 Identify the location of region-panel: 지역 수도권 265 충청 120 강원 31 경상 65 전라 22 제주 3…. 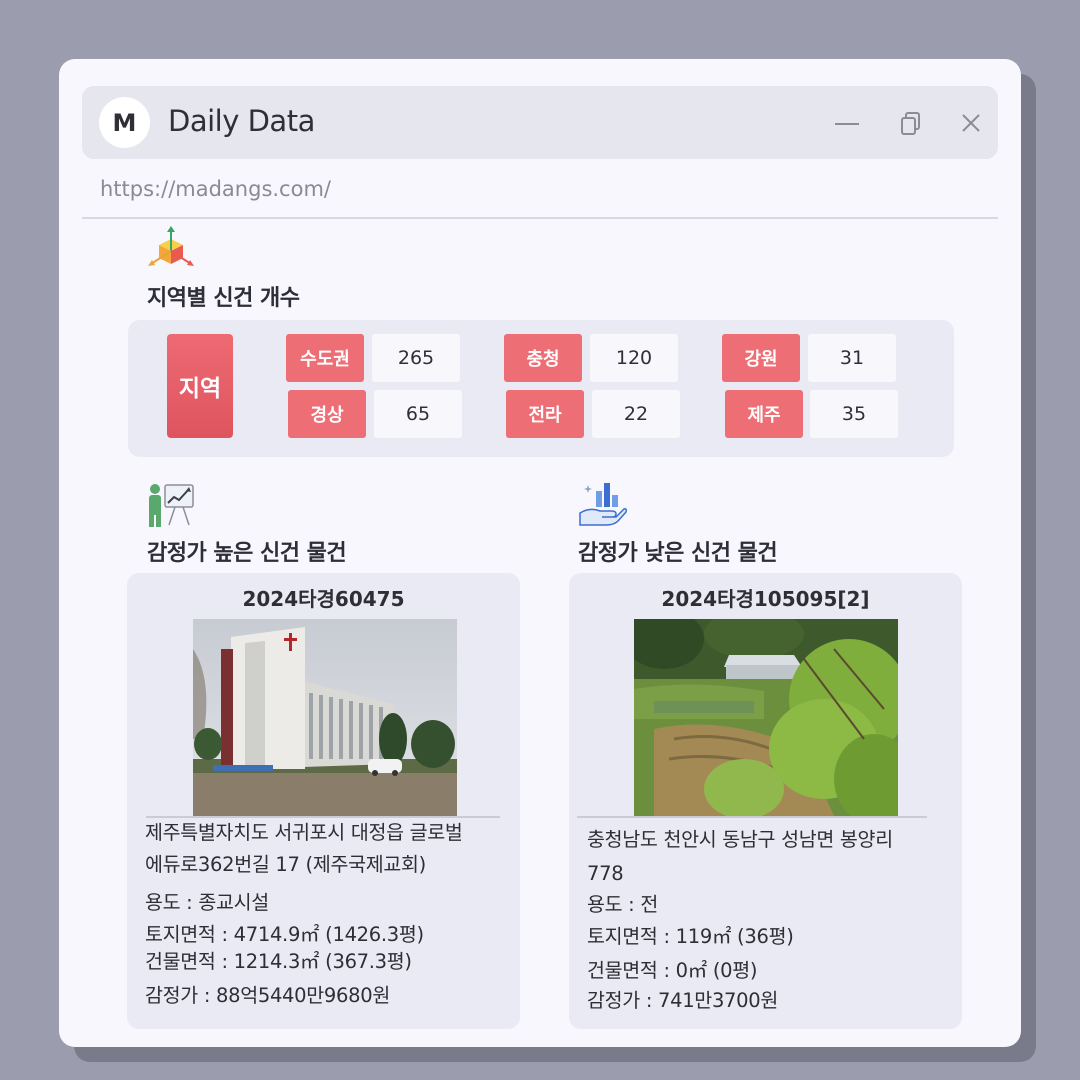
(541, 388).